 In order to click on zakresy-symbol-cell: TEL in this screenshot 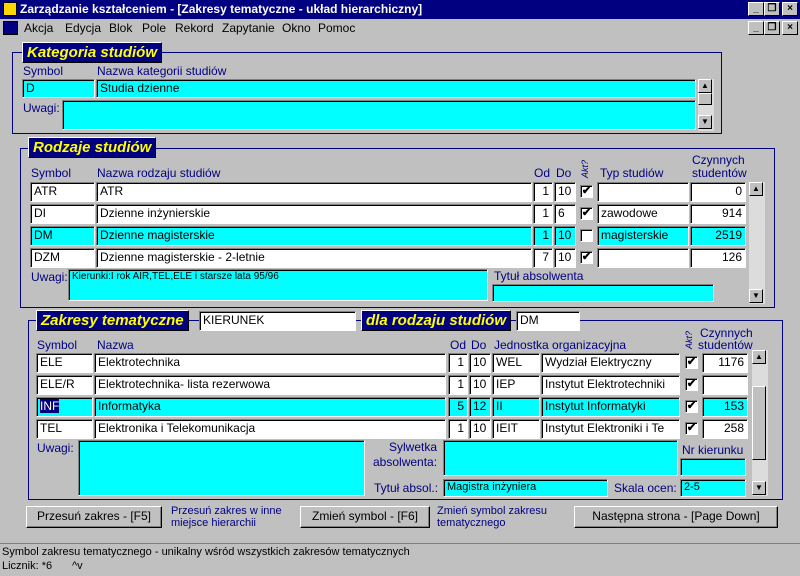, I will do `click(64, 429)`.